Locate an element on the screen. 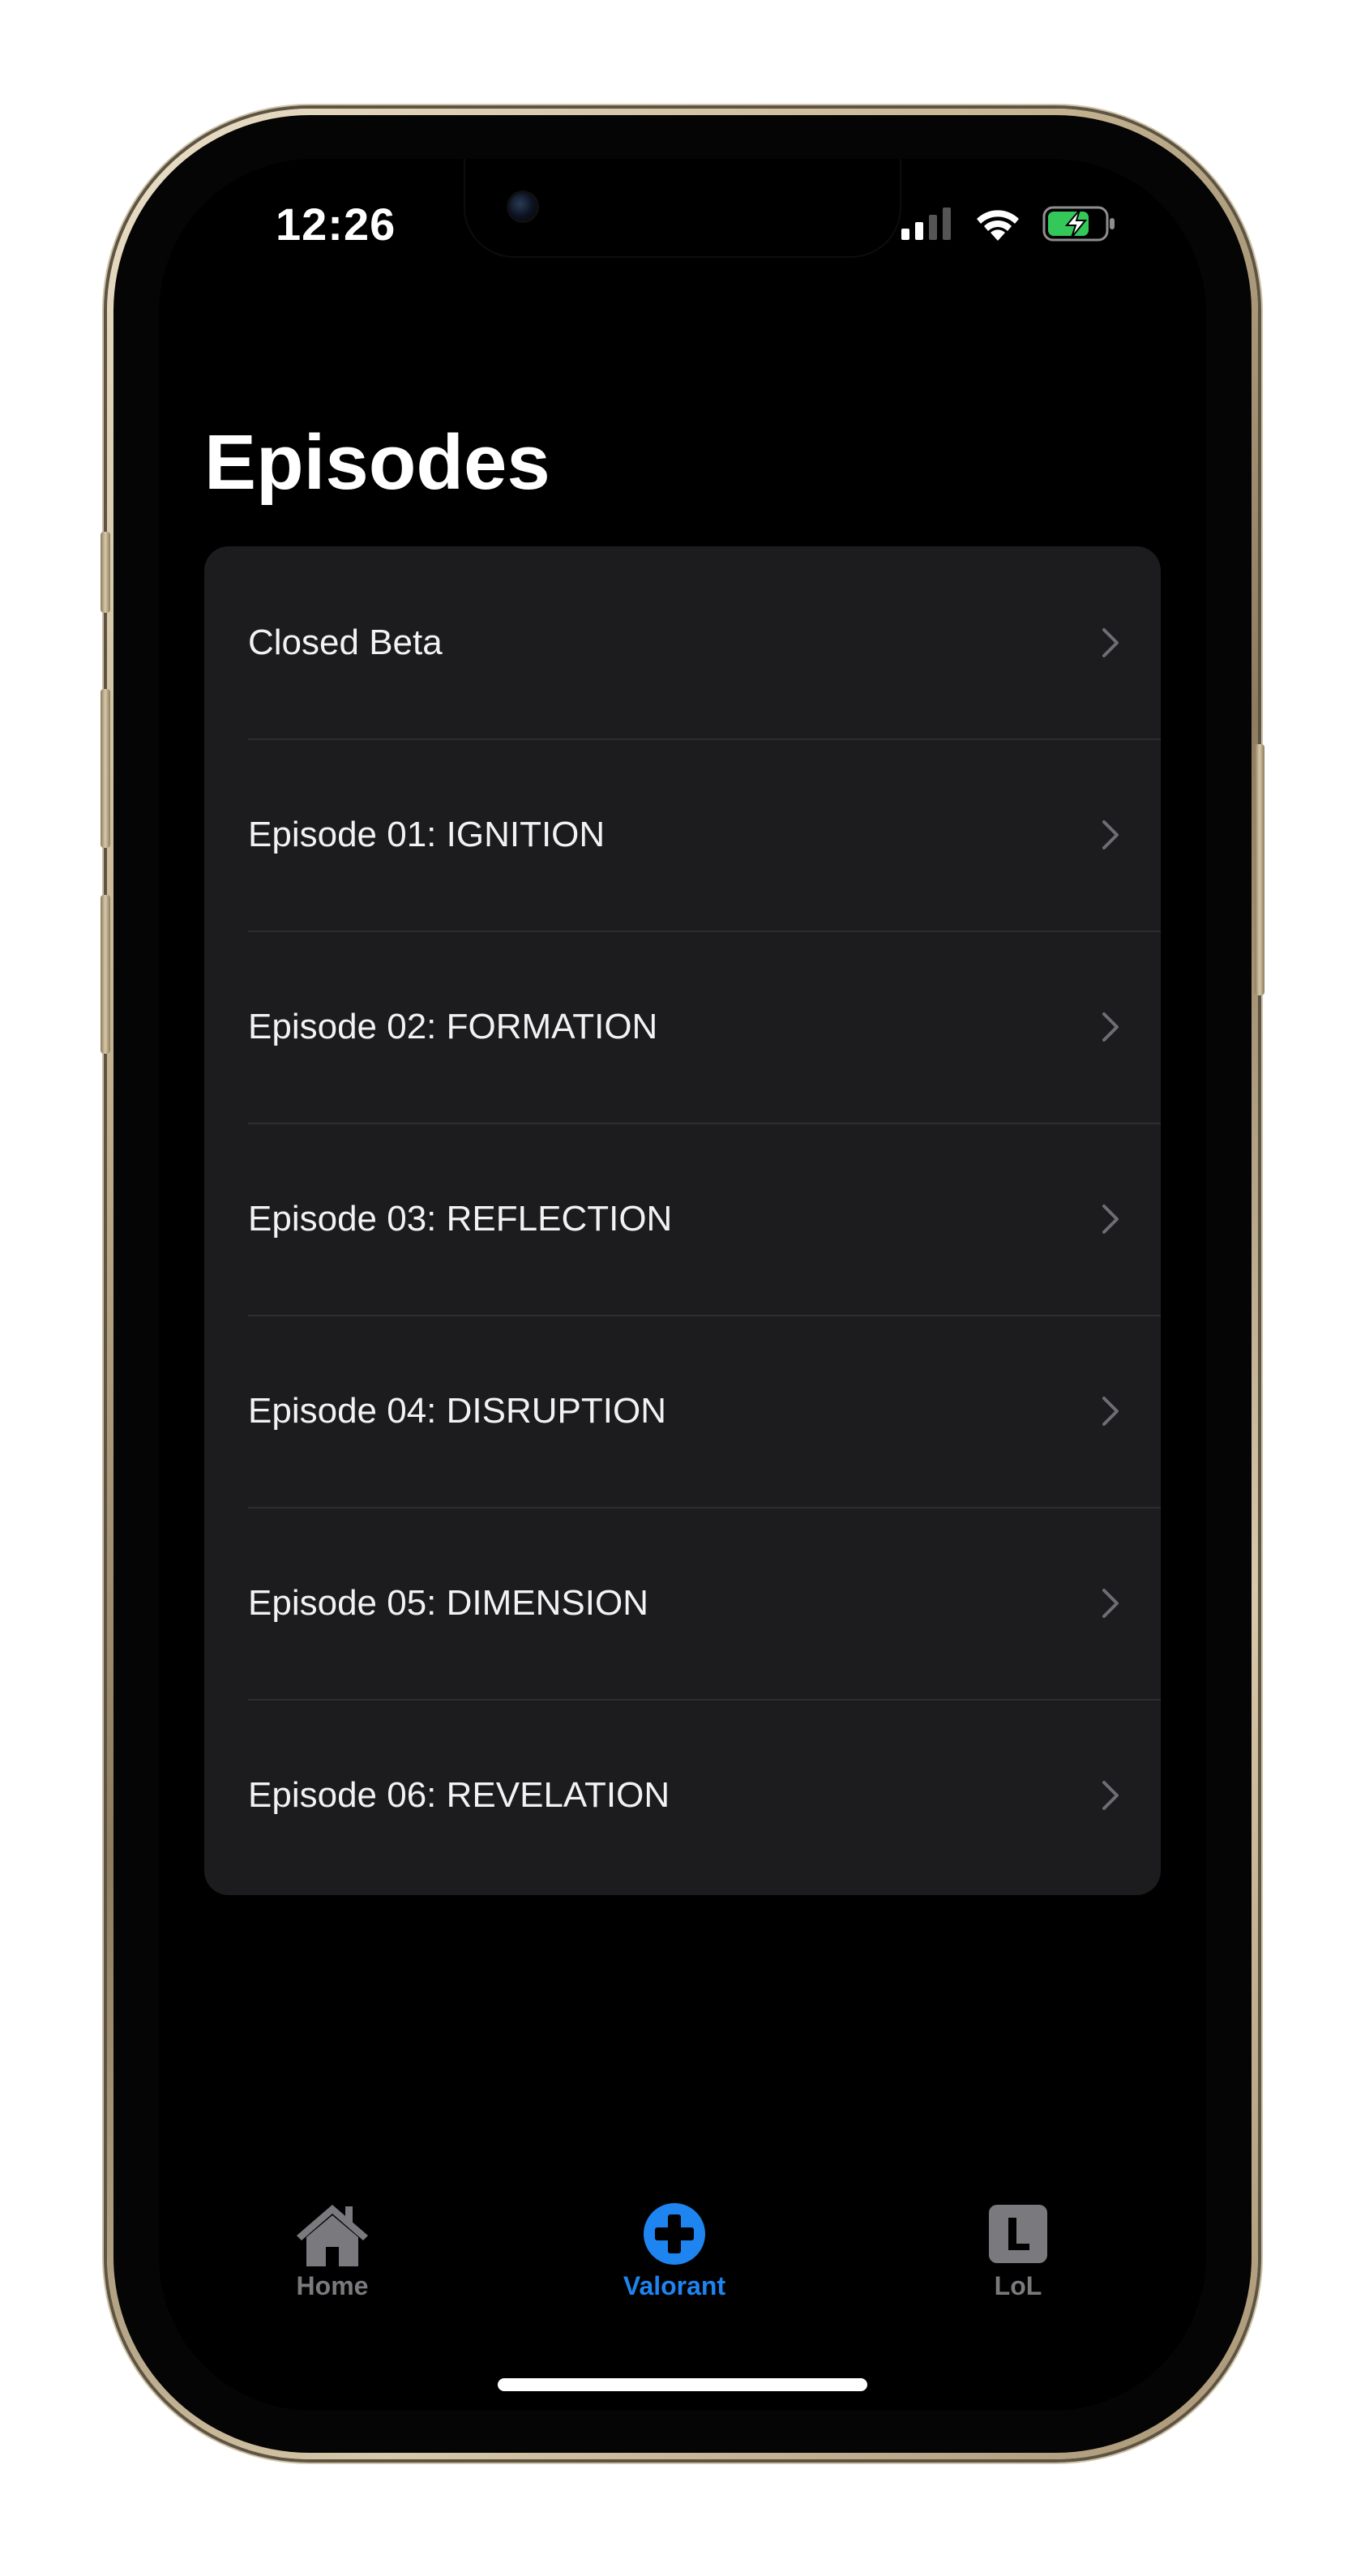  battery-charging-icon is located at coordinates (1078, 224).